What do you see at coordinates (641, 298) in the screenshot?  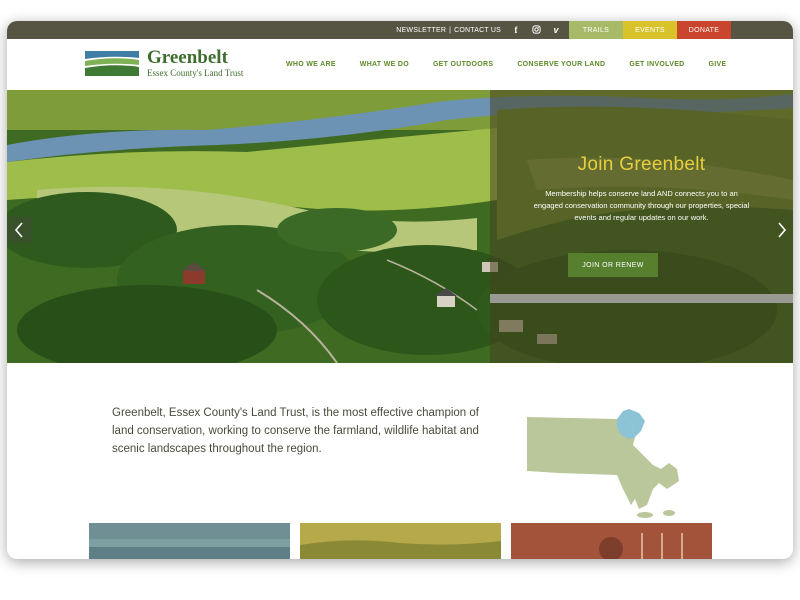 I see `hero-panel-strip` at bounding box center [641, 298].